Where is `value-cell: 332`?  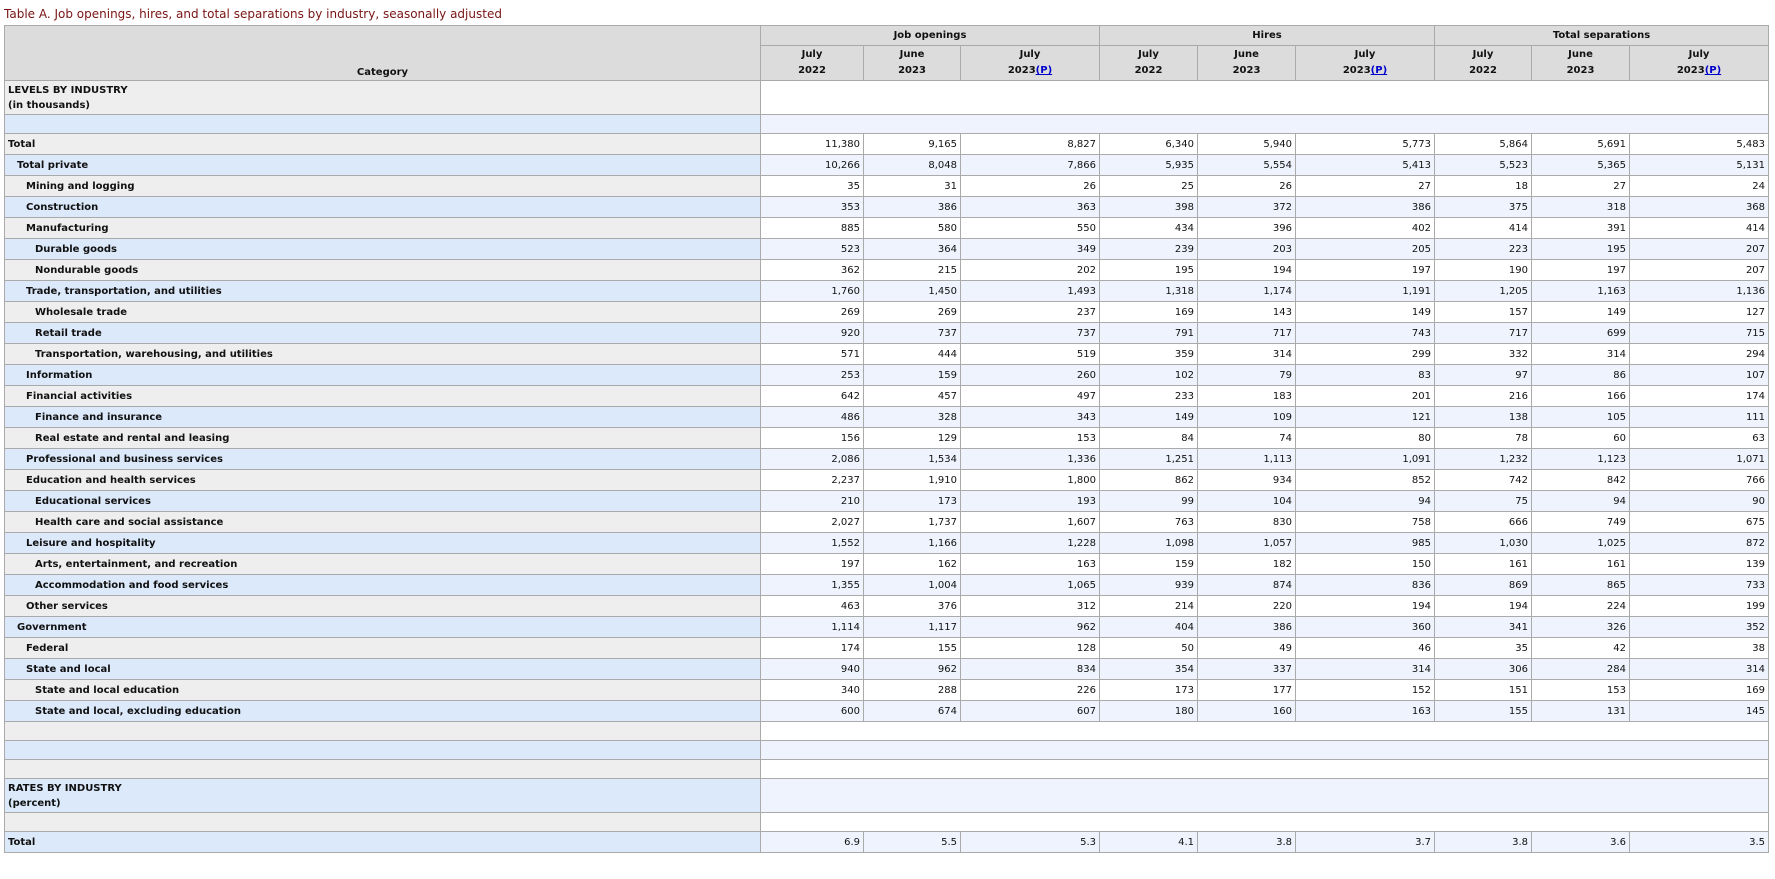
value-cell: 332 is located at coordinates (1483, 354).